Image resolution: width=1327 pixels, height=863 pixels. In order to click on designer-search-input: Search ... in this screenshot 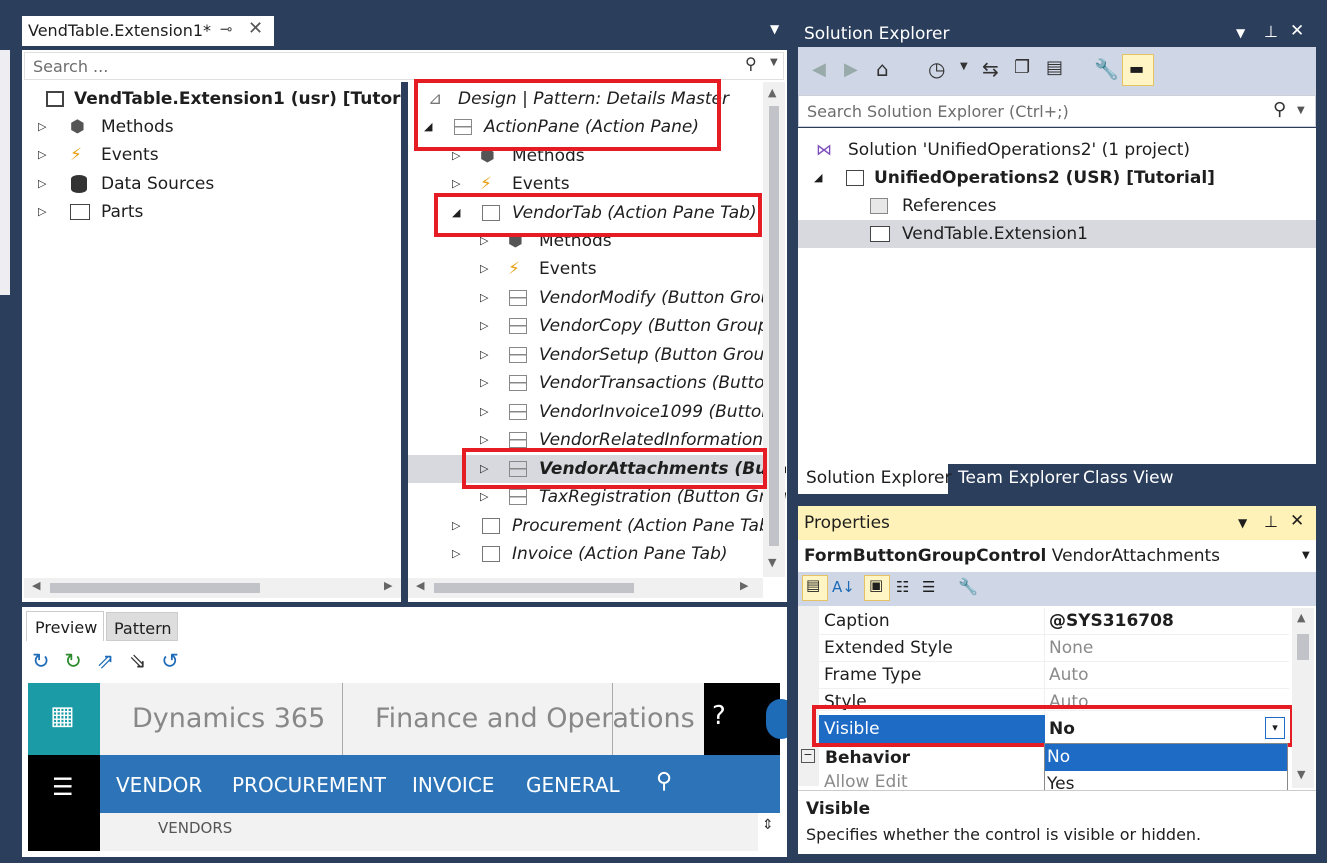, I will do `click(70, 66)`.